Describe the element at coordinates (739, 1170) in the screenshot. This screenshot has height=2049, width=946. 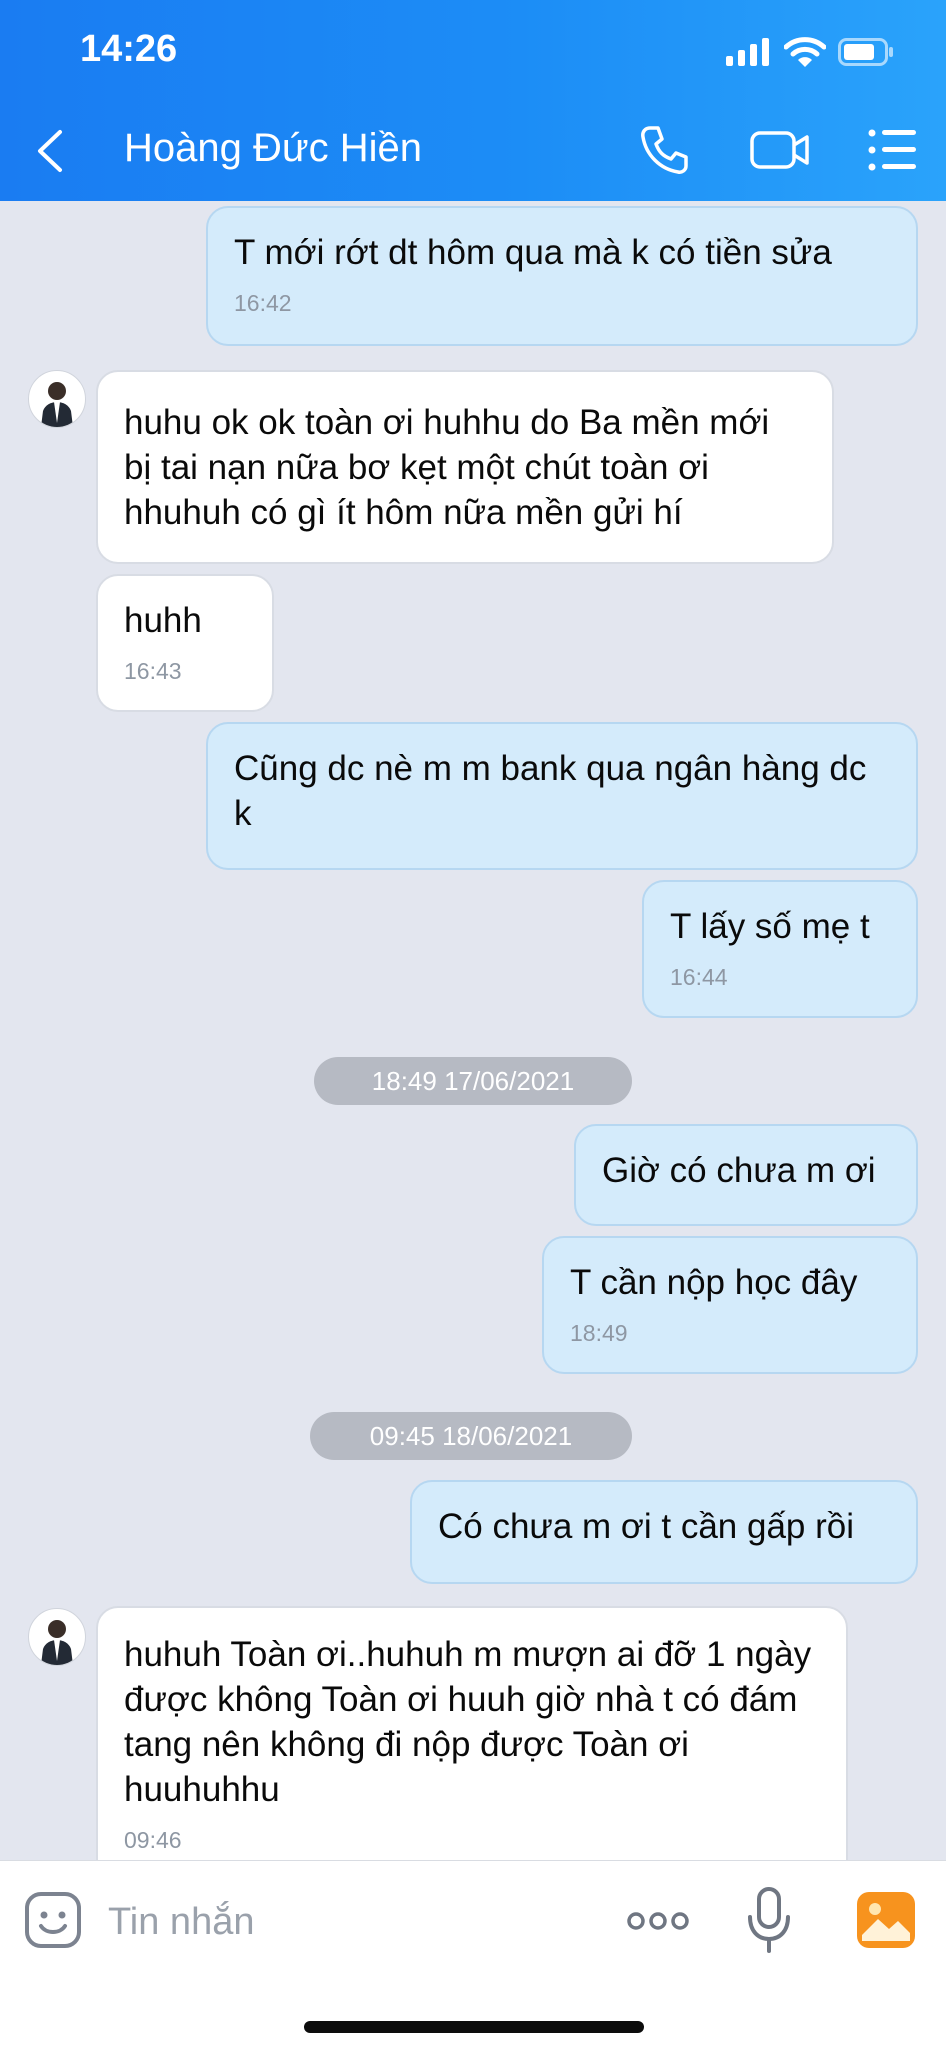
I see `message-text: Giờ có chưa m ơi` at that location.